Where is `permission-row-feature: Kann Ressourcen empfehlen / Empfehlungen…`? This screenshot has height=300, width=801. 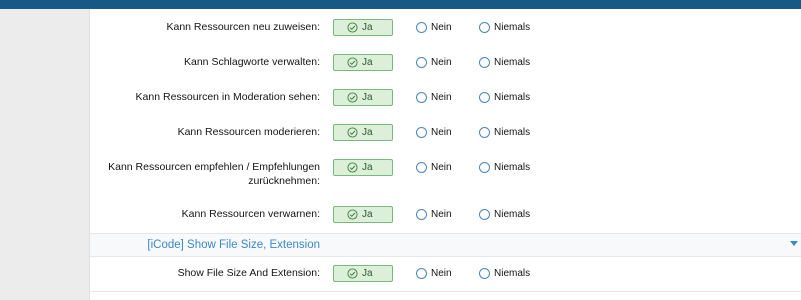 permission-row-feature: Kann Ressourcen empfehlen / Empfehlungen… is located at coordinates (445, 177).